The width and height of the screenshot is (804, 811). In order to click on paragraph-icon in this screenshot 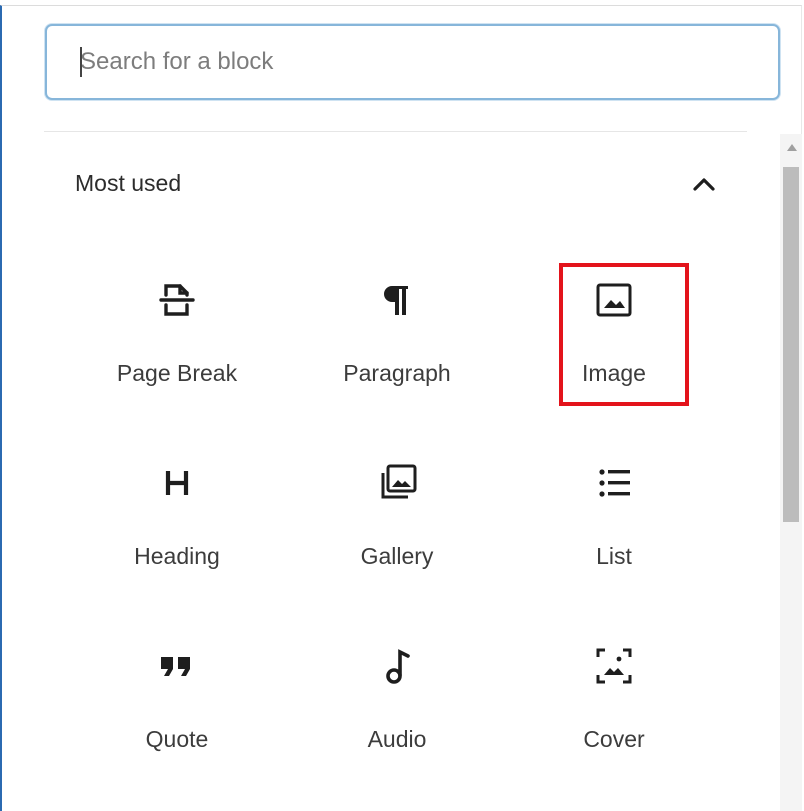, I will do `click(397, 300)`.